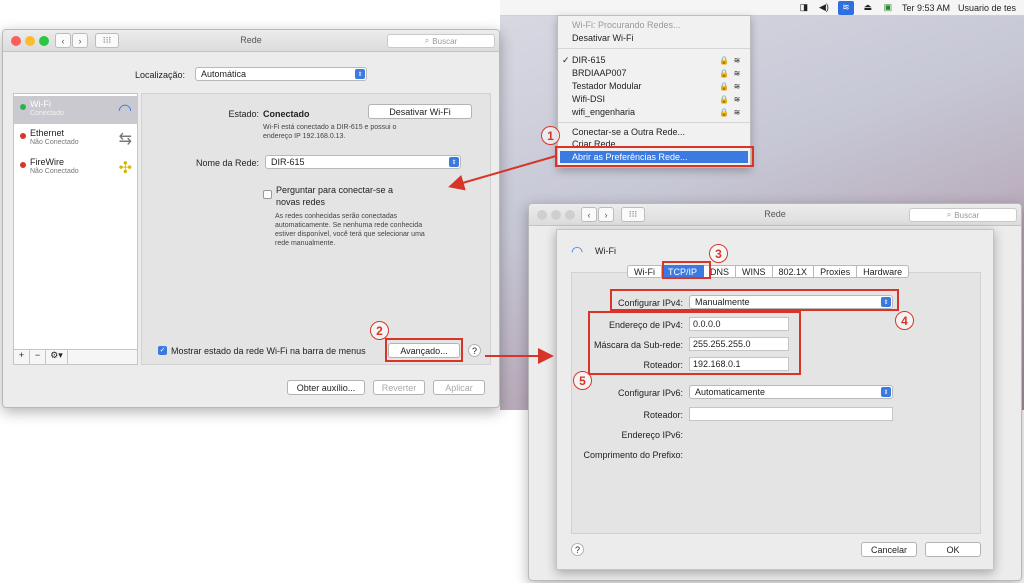 This screenshot has height=583, width=1024. Describe the element at coordinates (379, 330) in the screenshot. I see `annotation-number: 2` at that location.